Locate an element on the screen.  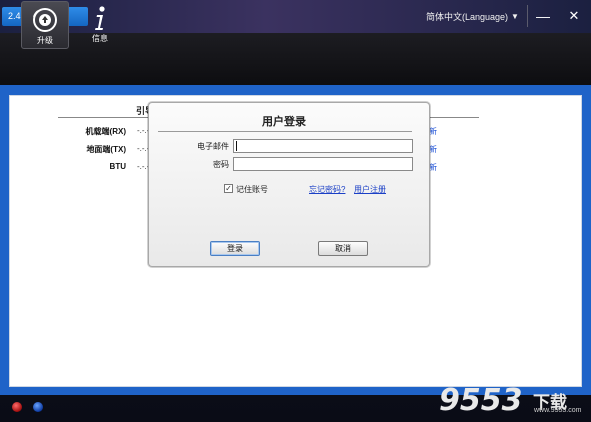
dialog-title: 用户登录 is located at coordinates (284, 122).